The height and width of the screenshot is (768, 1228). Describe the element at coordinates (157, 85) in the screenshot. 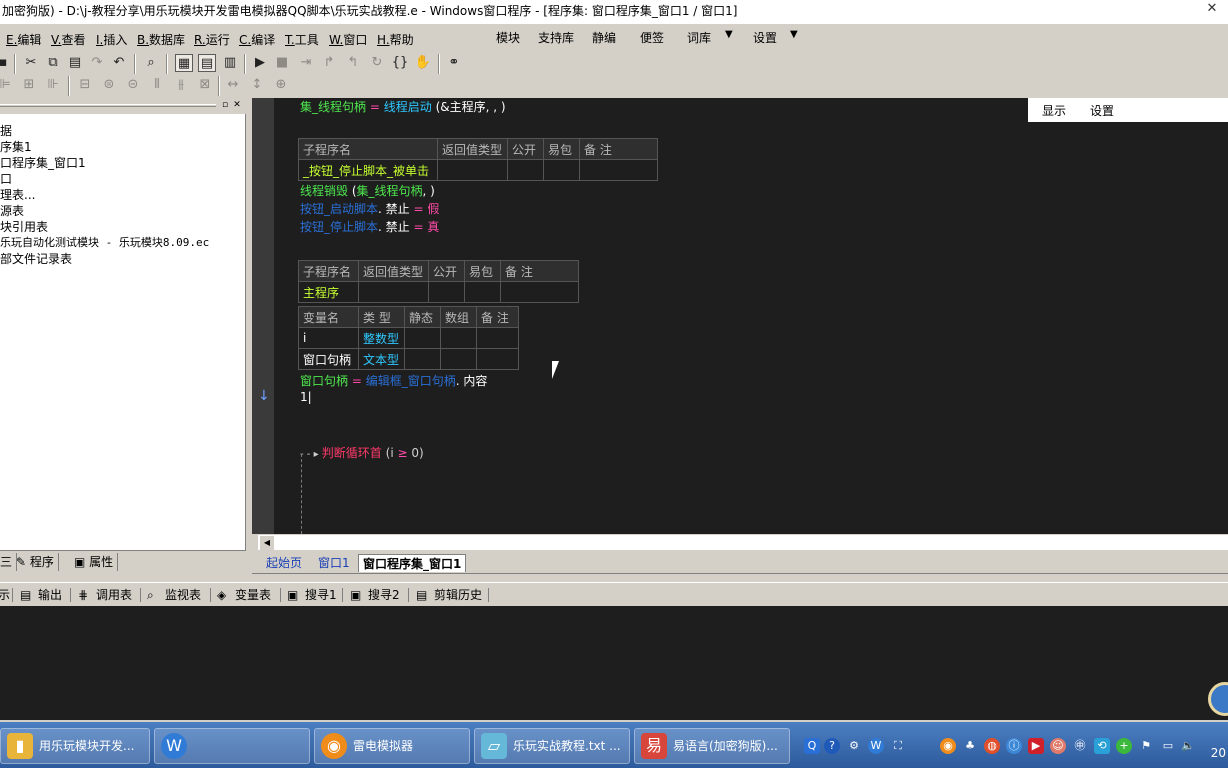

I see `h-spacing-icon: ⫴` at that location.